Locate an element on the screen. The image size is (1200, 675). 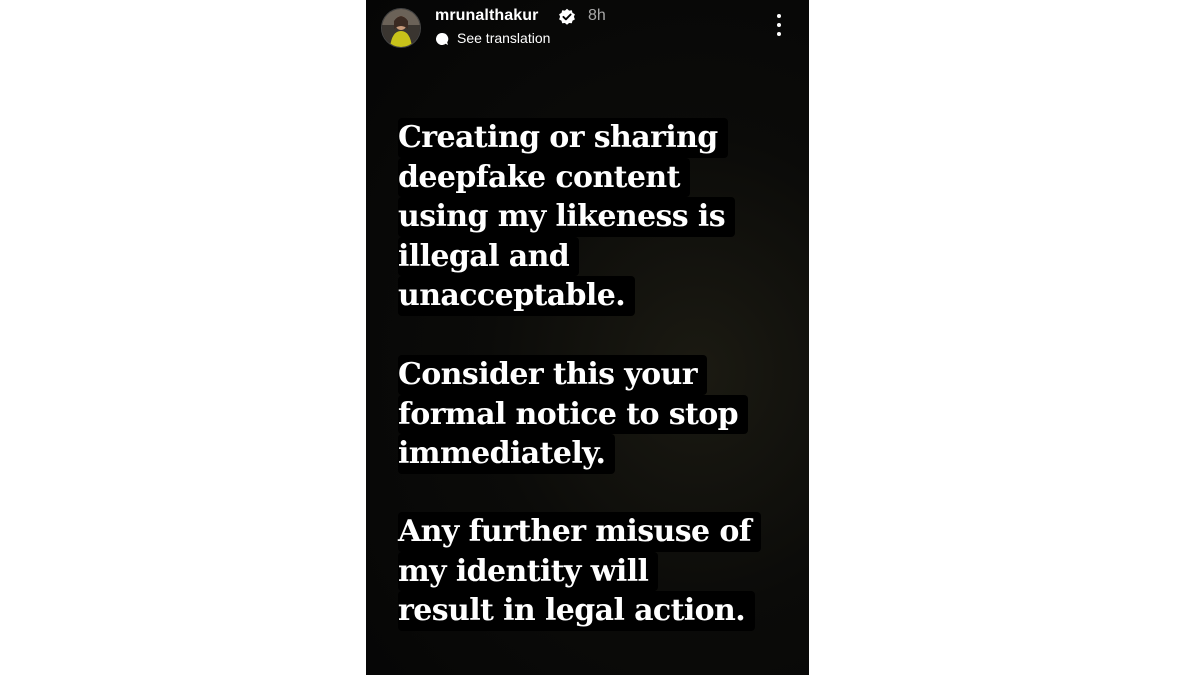
verified-badge-icon is located at coordinates (567, 16).